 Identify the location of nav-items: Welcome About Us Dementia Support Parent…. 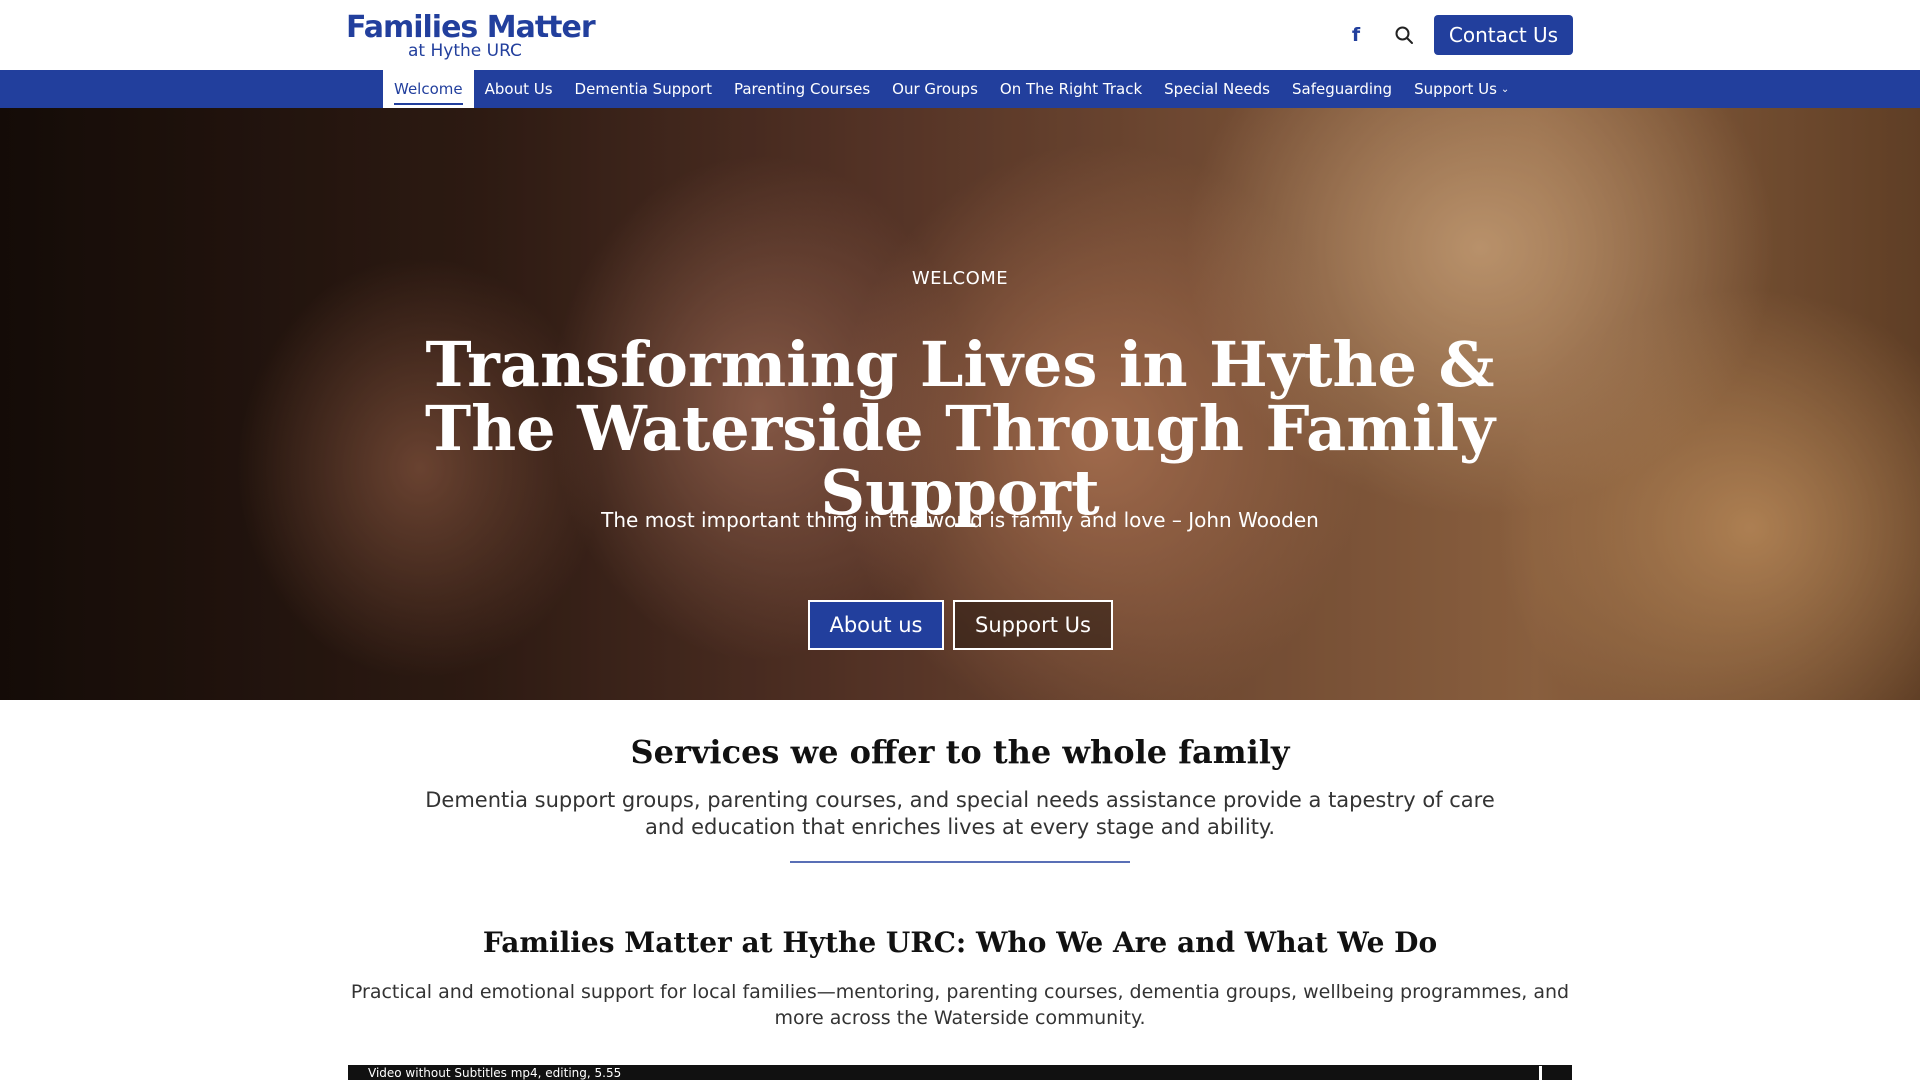
(951, 89).